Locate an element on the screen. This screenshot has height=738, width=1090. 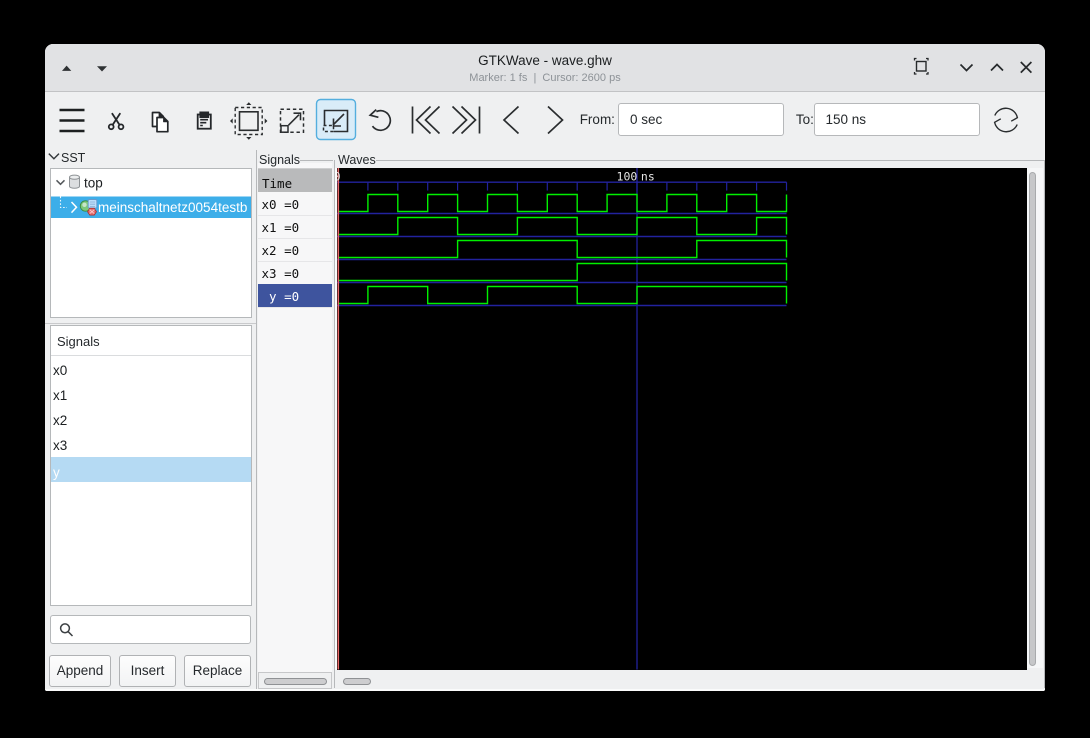
svg-text: top is located at coordinates (93, 182).